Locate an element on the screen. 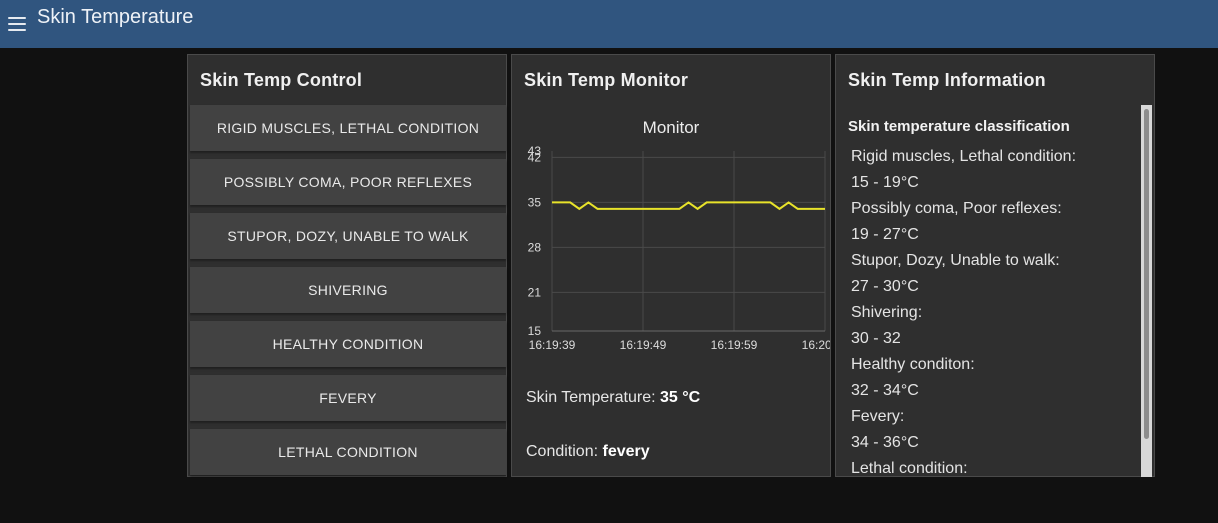 The height and width of the screenshot is (523, 1218). rigid-muscles-button: RIGID MUSCLES, LETHAL CONDITION is located at coordinates (348, 128).